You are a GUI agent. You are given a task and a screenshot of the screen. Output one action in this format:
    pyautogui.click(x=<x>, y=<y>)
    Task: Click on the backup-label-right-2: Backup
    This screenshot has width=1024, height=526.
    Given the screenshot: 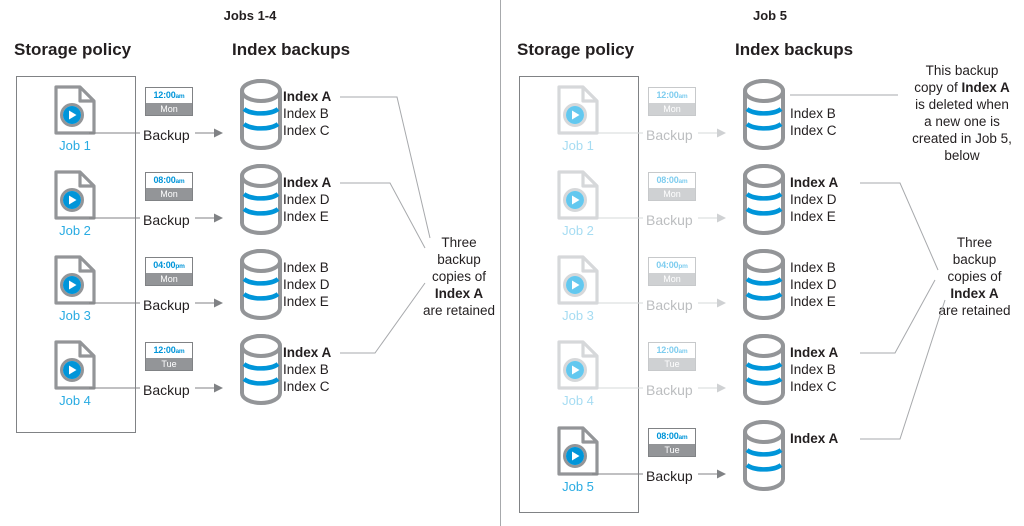 What is the action you would take?
    pyautogui.click(x=669, y=220)
    